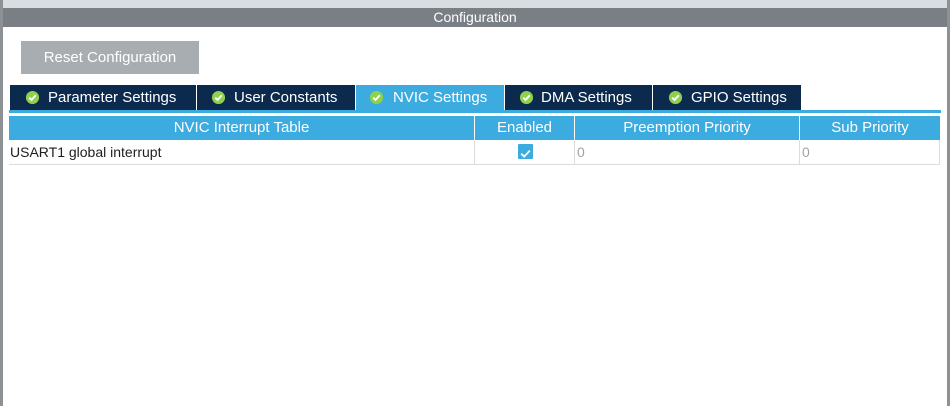  I want to click on tab-user-constants: User Constants, so click(276, 97).